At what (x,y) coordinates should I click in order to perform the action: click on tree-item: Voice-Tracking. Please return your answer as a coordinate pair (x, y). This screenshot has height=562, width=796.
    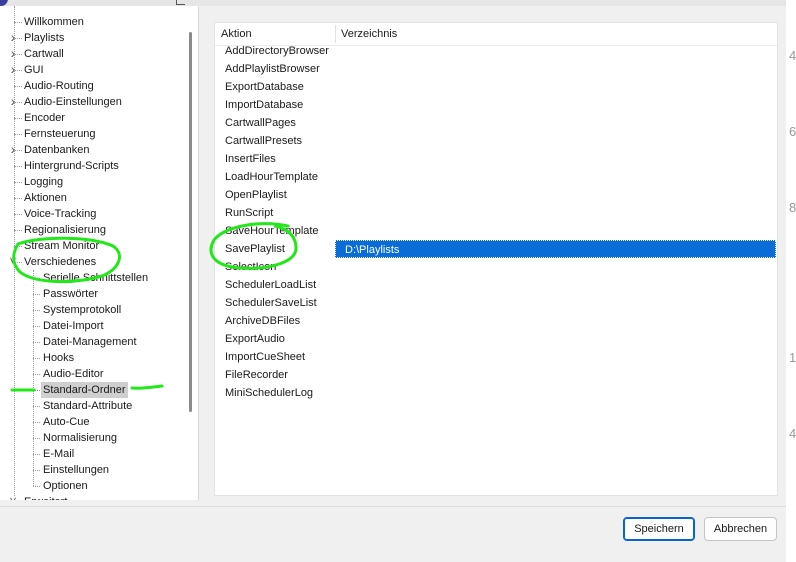
    Looking at the image, I should click on (92, 214).